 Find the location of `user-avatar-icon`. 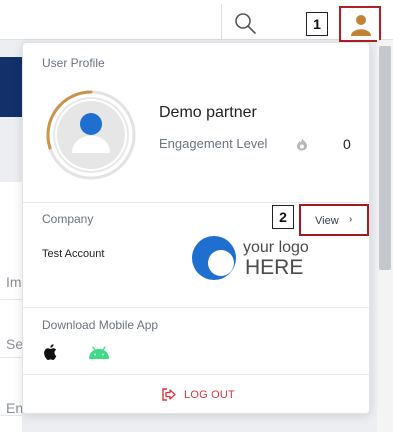

user-avatar-icon is located at coordinates (361, 24).